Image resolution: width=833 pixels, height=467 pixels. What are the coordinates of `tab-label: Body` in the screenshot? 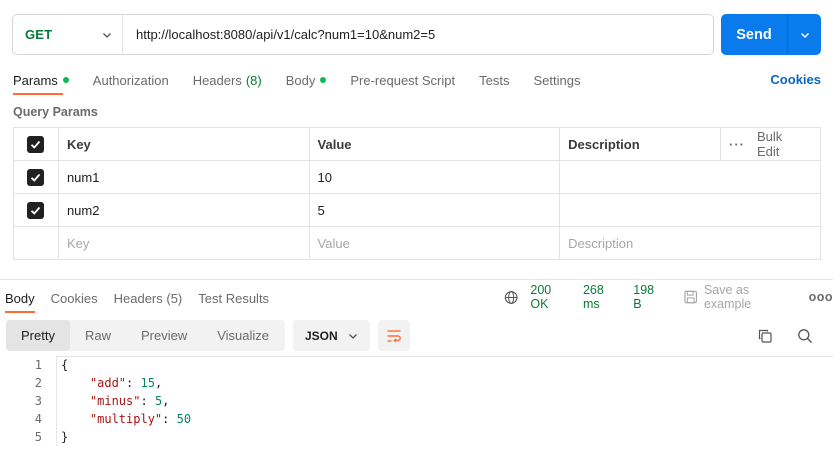 It's located at (300, 80).